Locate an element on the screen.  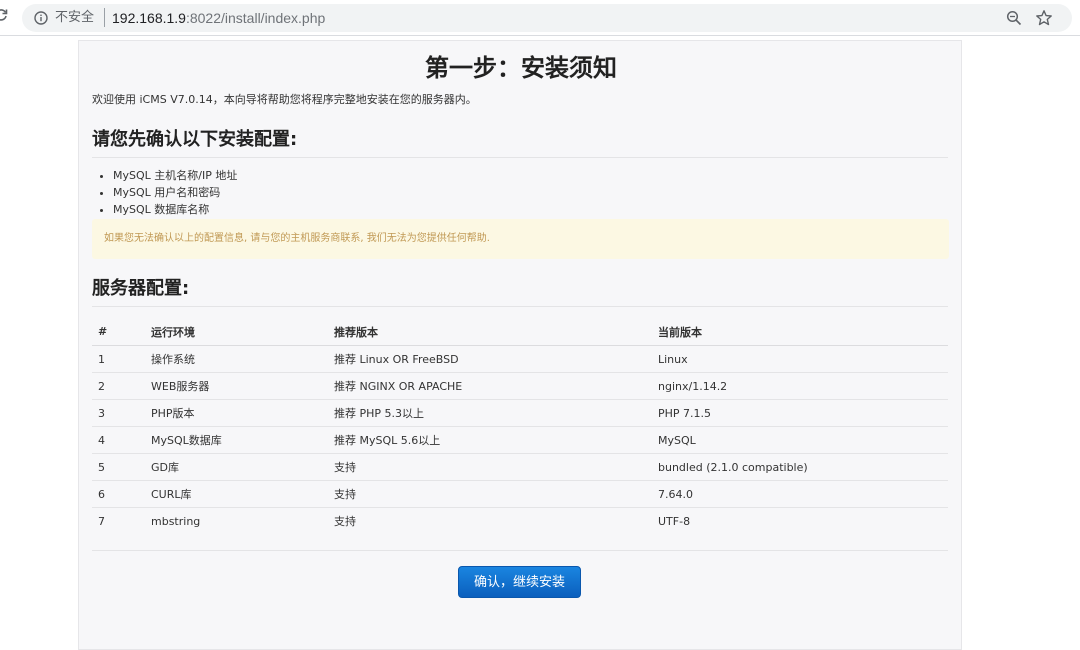
table-header-row: # 运行环境 推荐版本 当前版本 is located at coordinates (520, 332).